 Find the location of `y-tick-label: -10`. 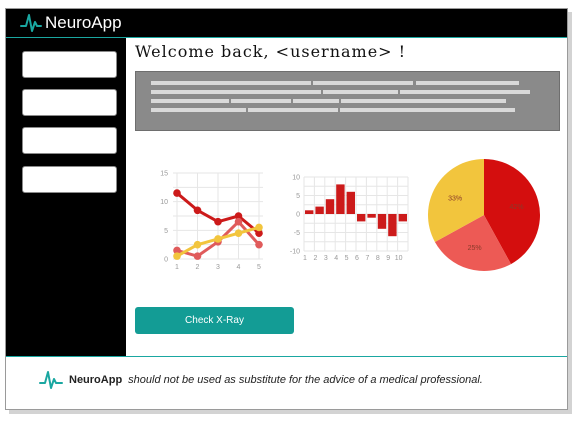

y-tick-label: -10 is located at coordinates (295, 252).